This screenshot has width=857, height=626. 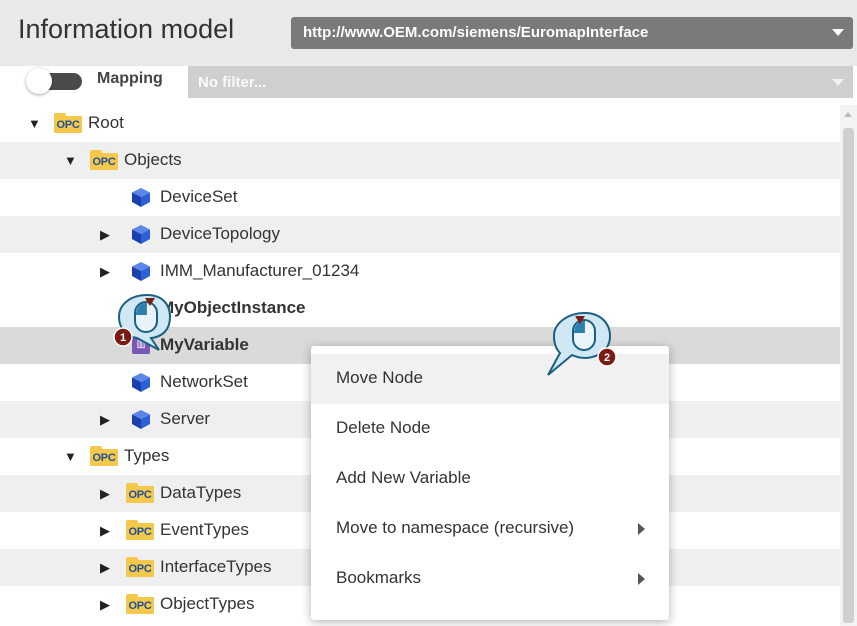 What do you see at coordinates (201, 492) in the screenshot?
I see `tree-node-label: DataTypes` at bounding box center [201, 492].